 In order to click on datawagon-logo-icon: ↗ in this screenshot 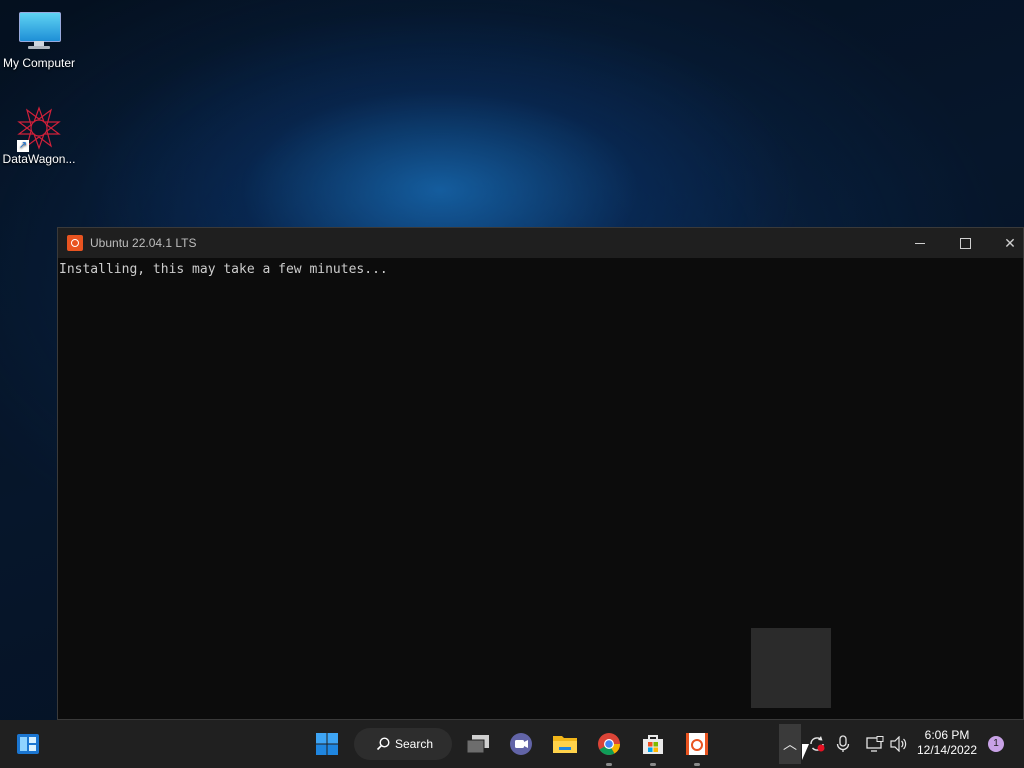, I will do `click(39, 129)`.